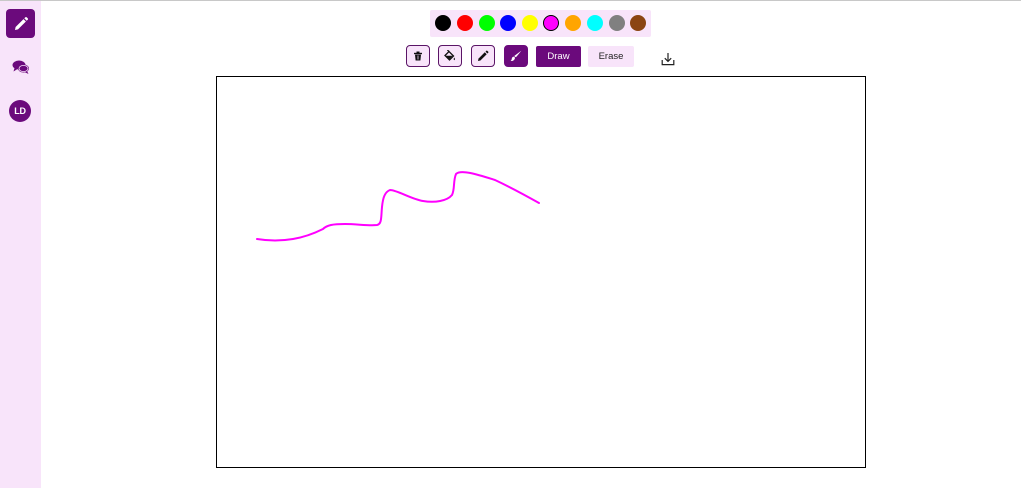  I want to click on draw-mode-button: Draw, so click(558, 56).